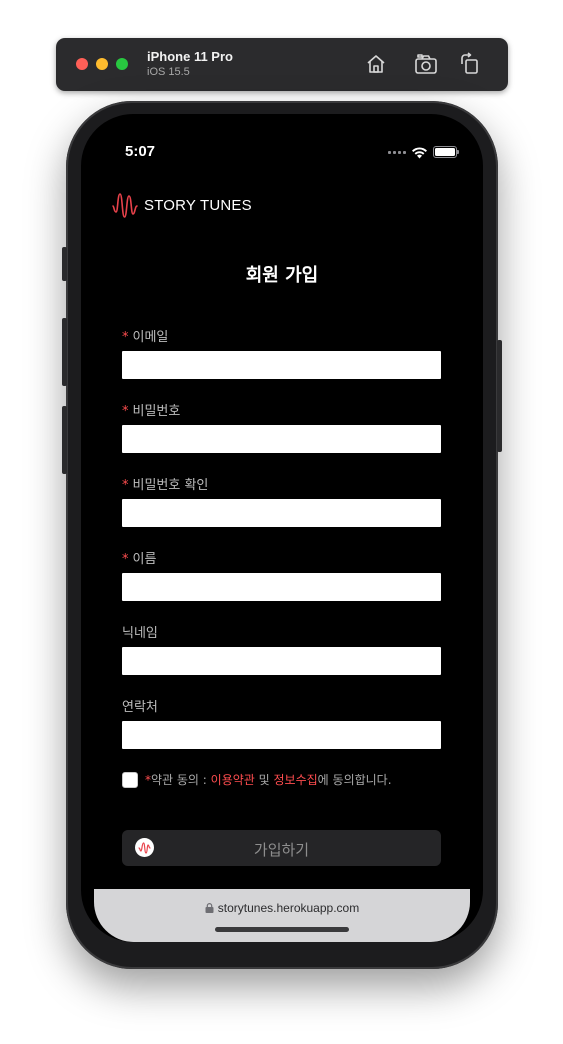 The image size is (563, 1044). I want to click on screenshot-button, so click(426, 64).